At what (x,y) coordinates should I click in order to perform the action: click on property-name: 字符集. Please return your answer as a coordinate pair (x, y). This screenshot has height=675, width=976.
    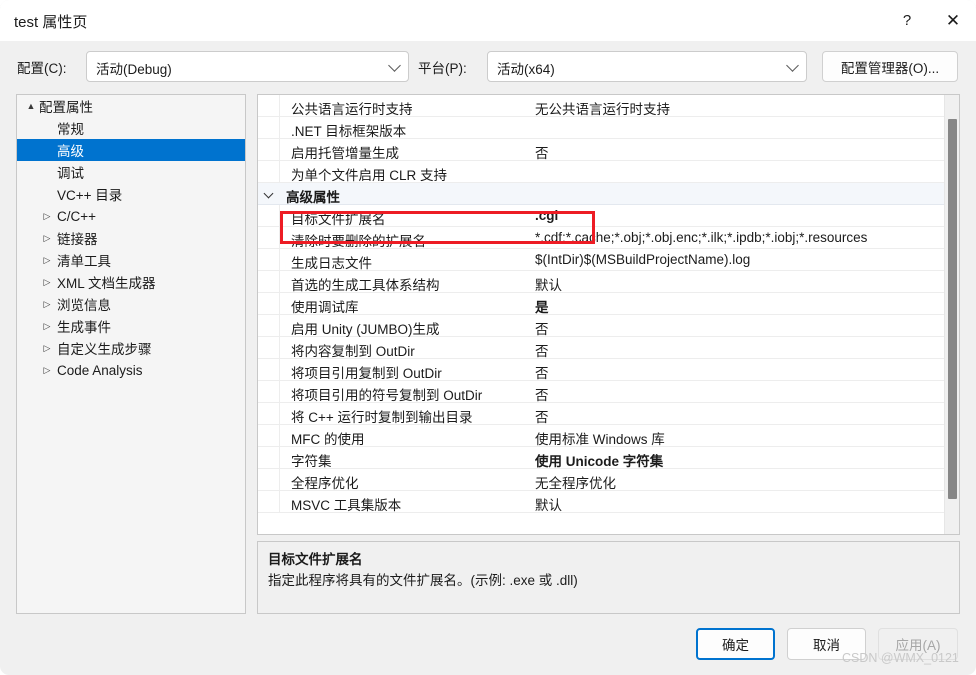
    Looking at the image, I should click on (311, 461).